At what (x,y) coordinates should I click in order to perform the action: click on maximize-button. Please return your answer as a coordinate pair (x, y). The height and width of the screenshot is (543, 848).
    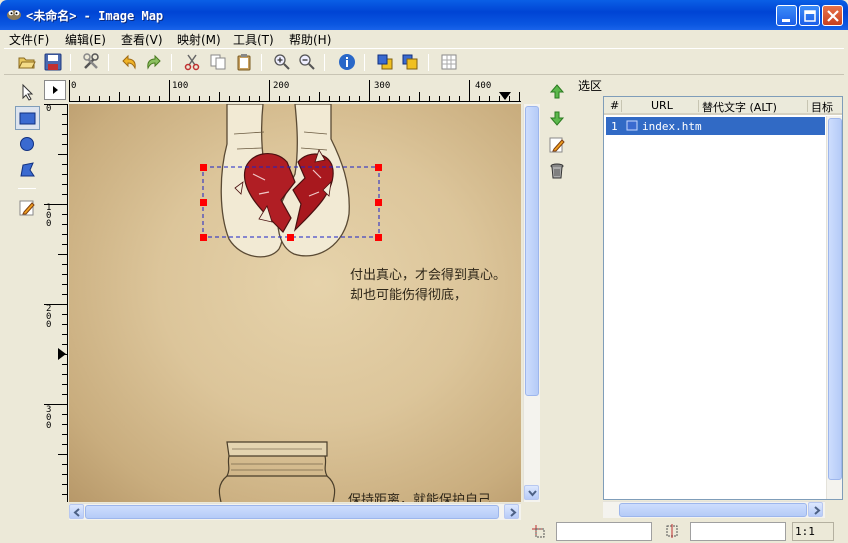
    Looking at the image, I should click on (809, 15).